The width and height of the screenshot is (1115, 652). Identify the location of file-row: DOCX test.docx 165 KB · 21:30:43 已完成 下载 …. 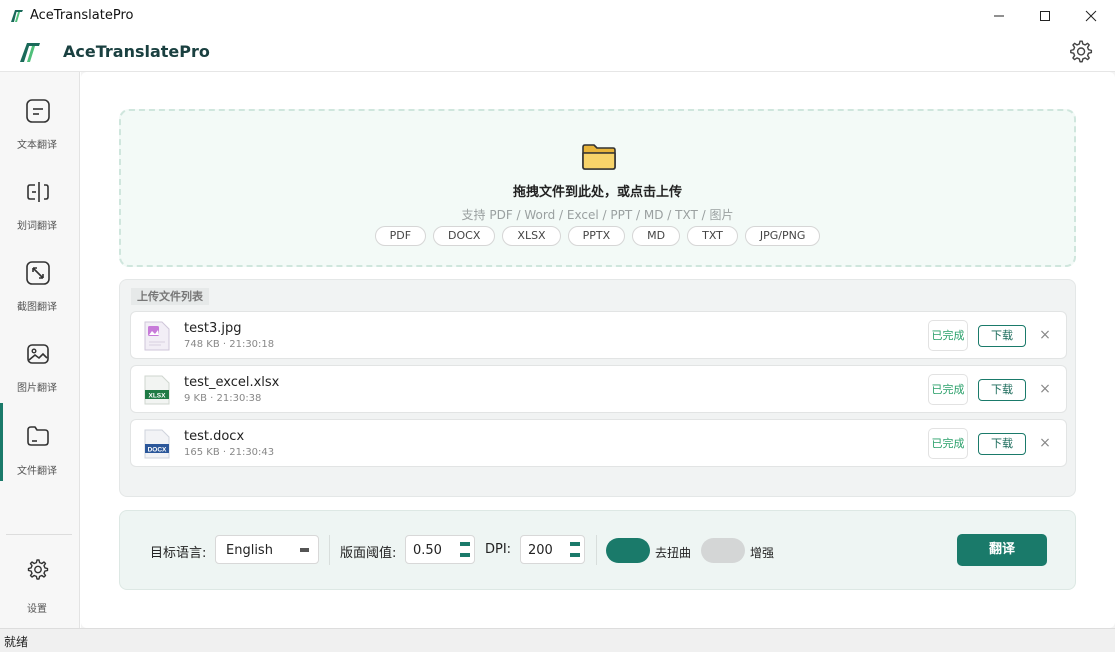
(598, 443).